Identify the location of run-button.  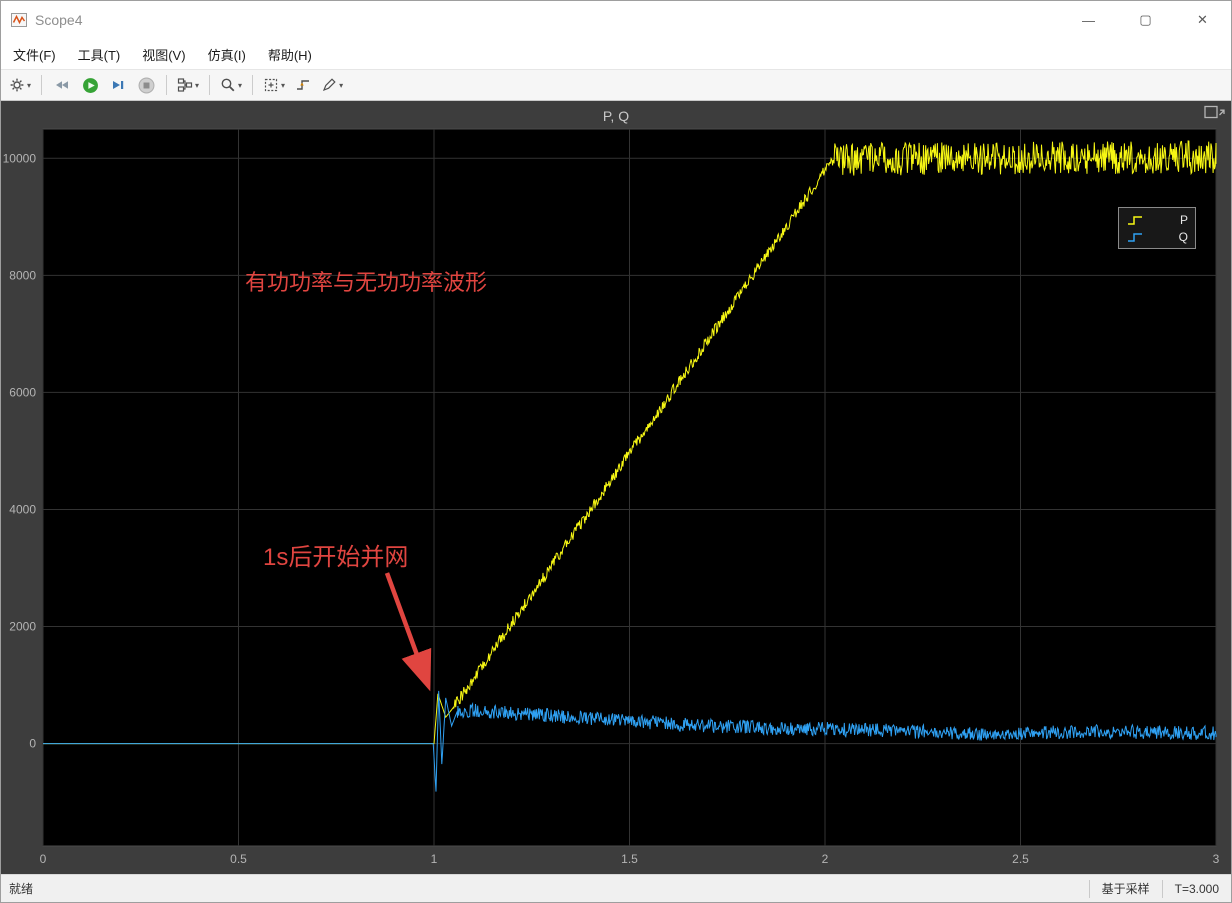
(90, 85).